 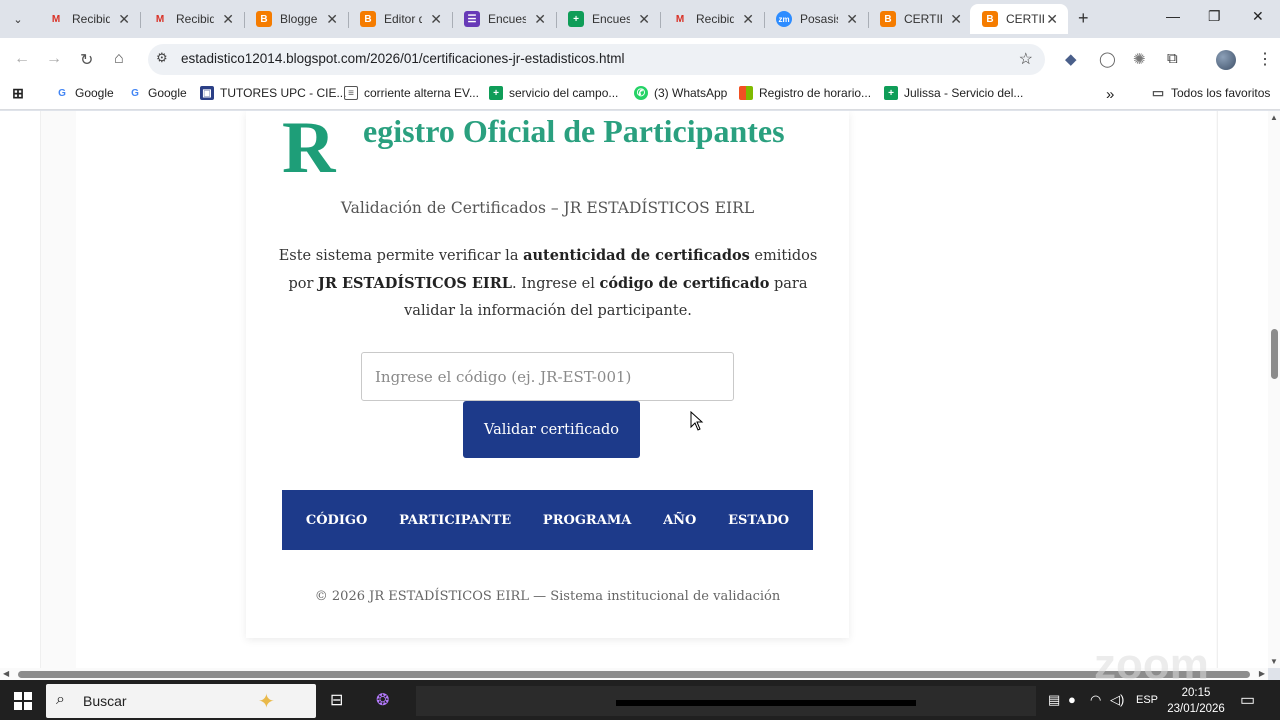 I want to click on tab-sheets: + Encues ✕, so click(x=608, y=19).